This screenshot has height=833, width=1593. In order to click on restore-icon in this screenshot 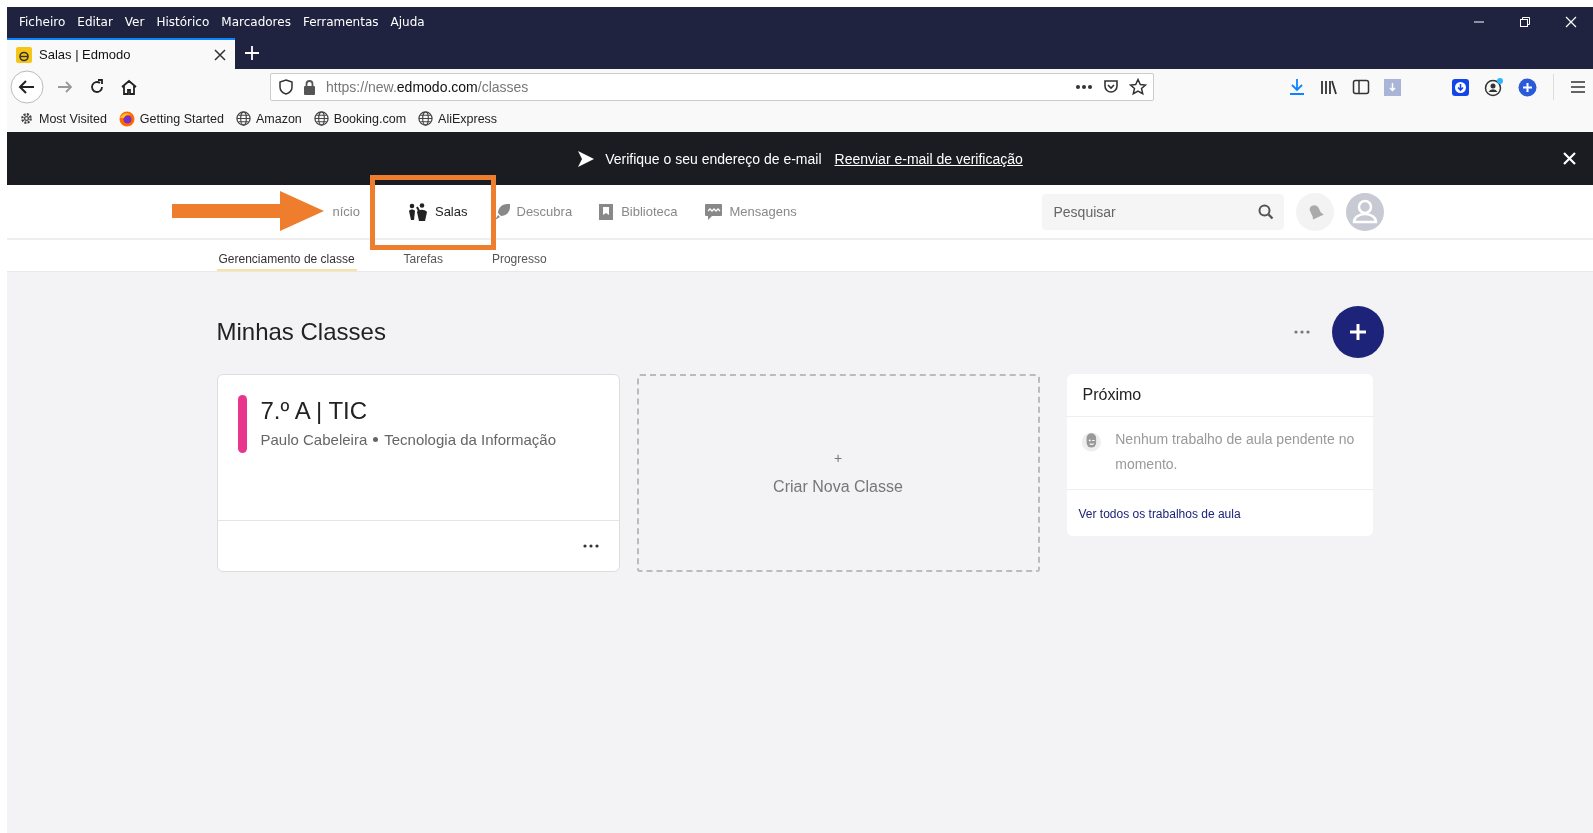, I will do `click(1525, 21)`.